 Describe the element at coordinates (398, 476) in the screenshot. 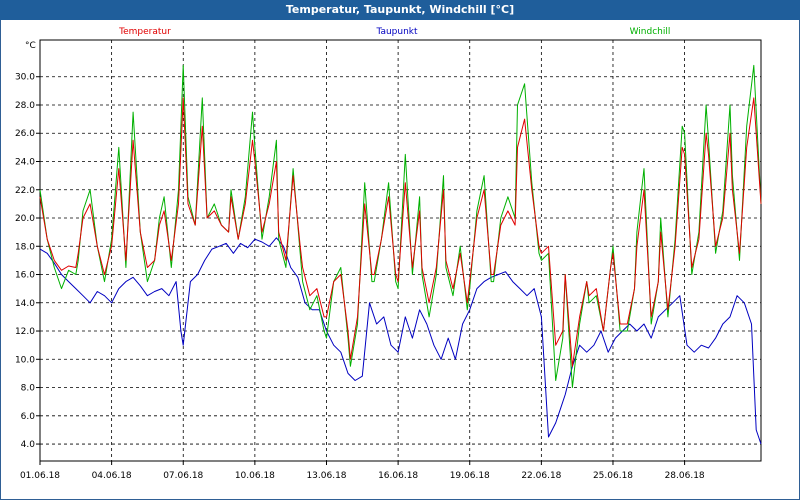

I see `x-tick-label: 16.06.18` at that location.